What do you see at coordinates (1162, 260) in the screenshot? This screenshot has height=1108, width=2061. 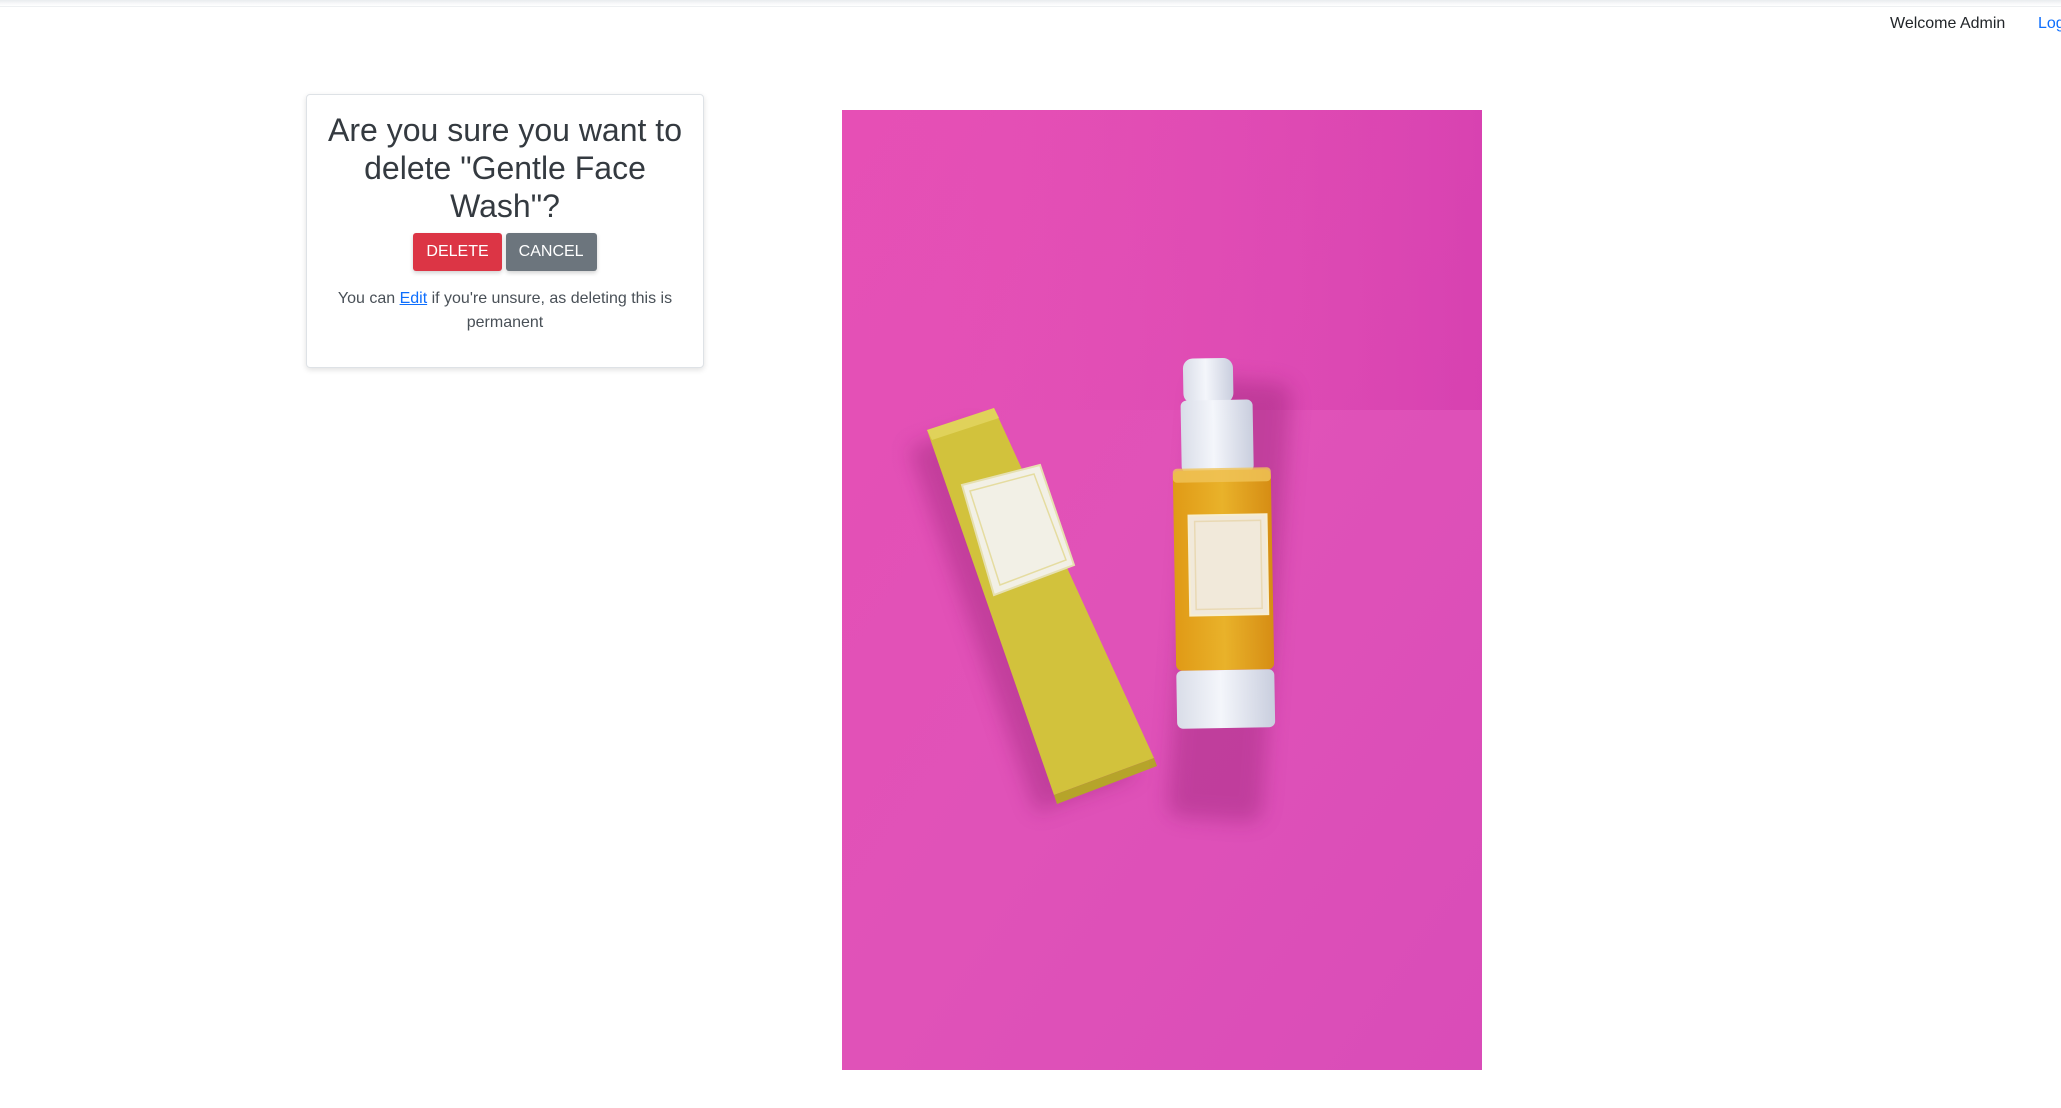 I see `image-background-shade` at bounding box center [1162, 260].